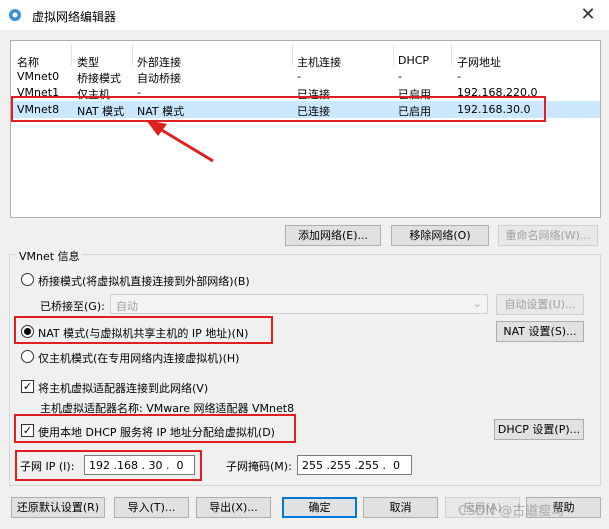  I want to click on cancel-button: 取消, so click(400, 507).